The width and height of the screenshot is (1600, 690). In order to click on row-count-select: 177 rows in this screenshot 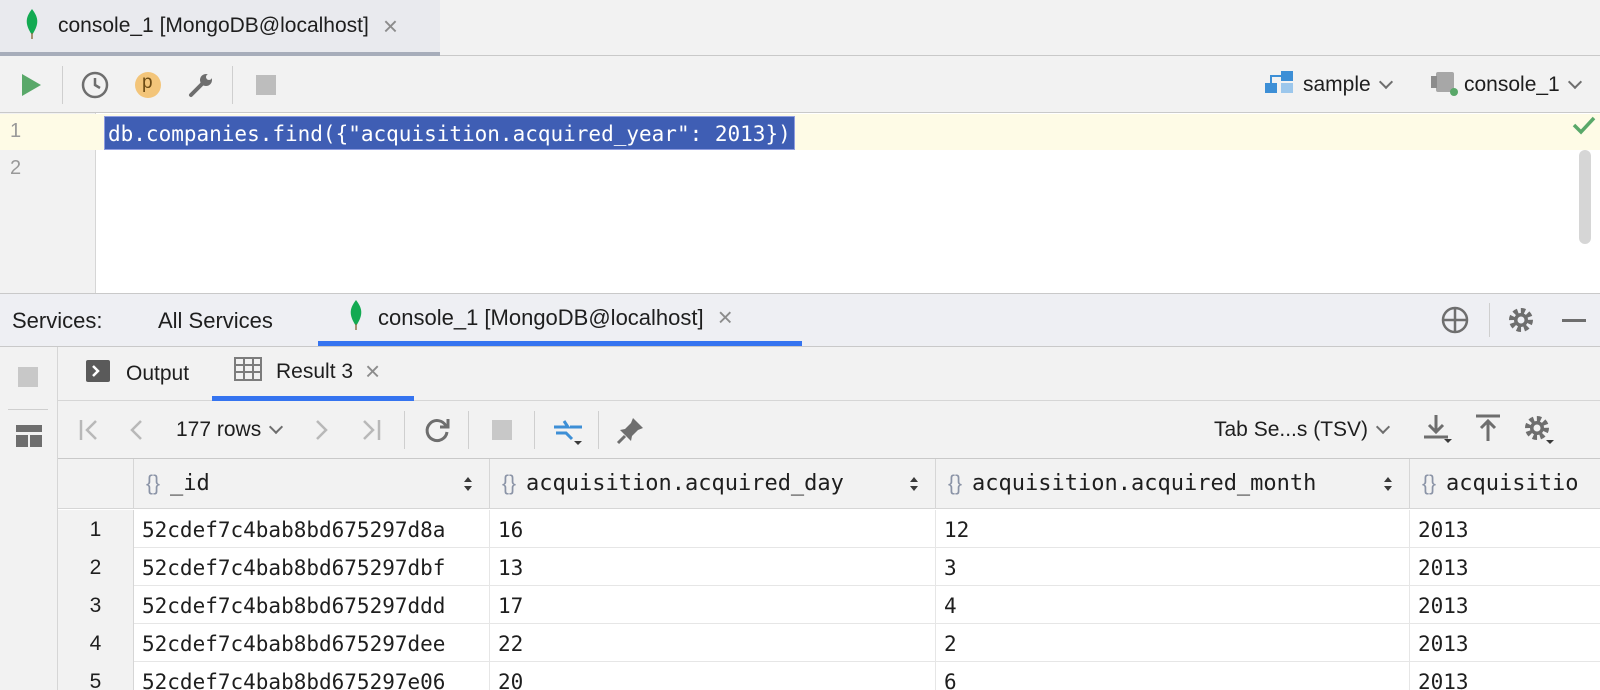, I will do `click(230, 430)`.